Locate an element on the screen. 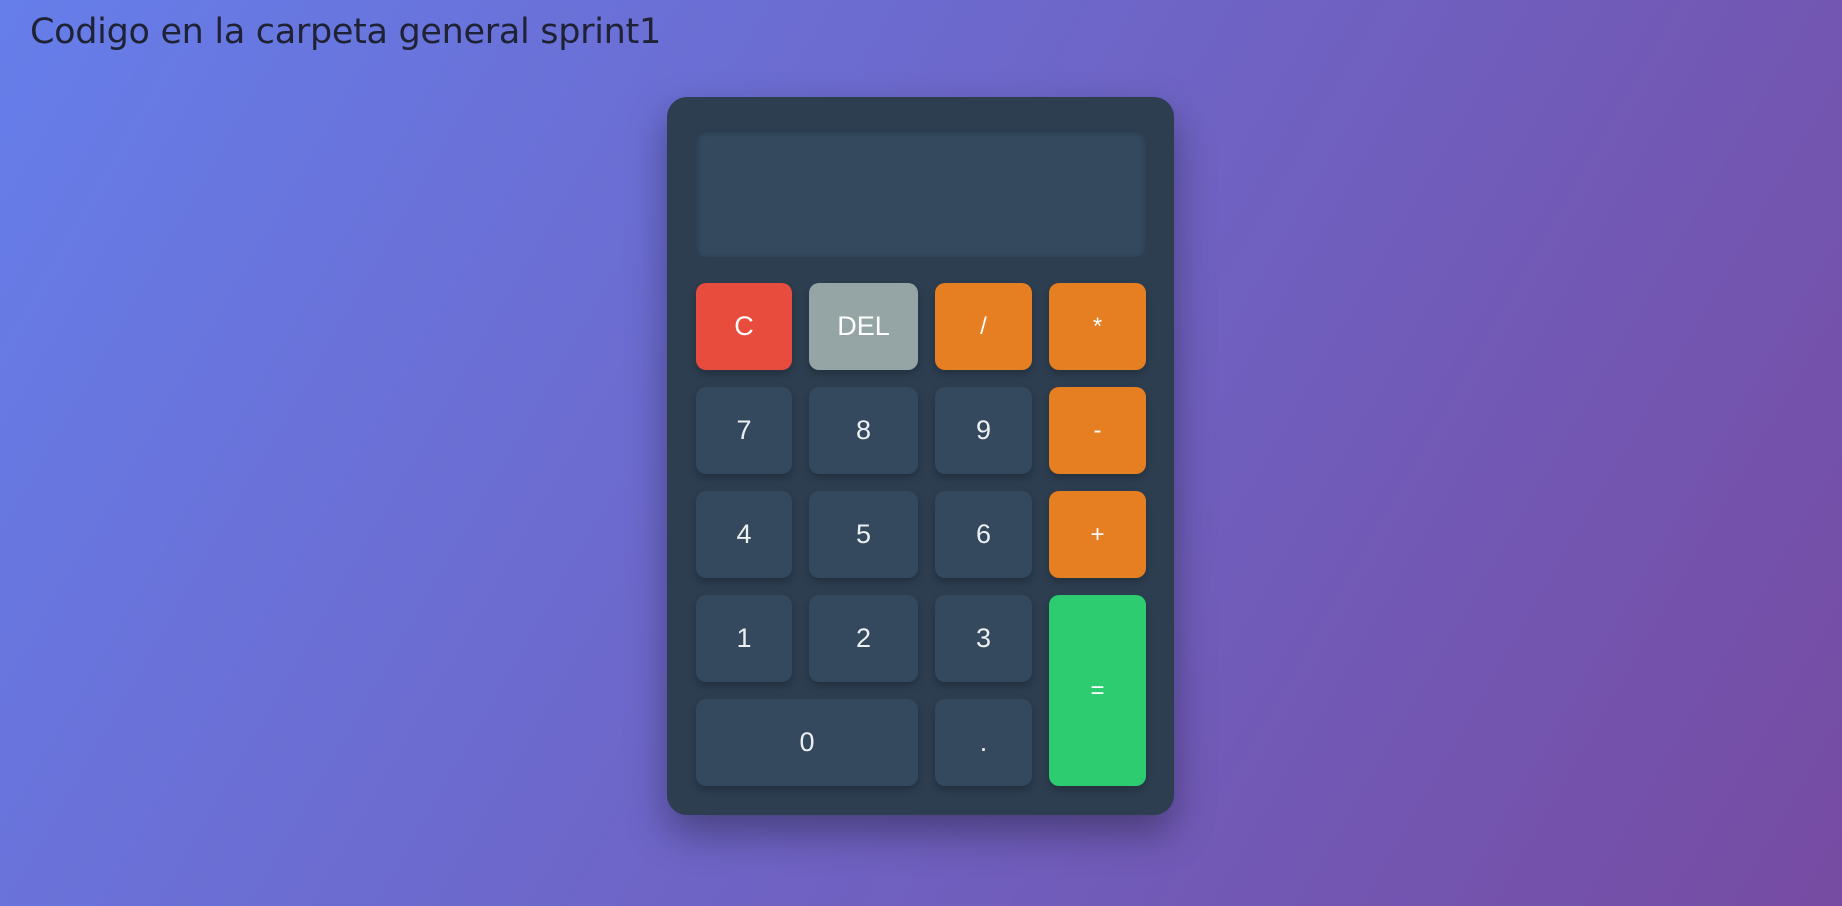 Image resolution: width=1842 pixels, height=906 pixels. decimal-button: . is located at coordinates (983, 742).